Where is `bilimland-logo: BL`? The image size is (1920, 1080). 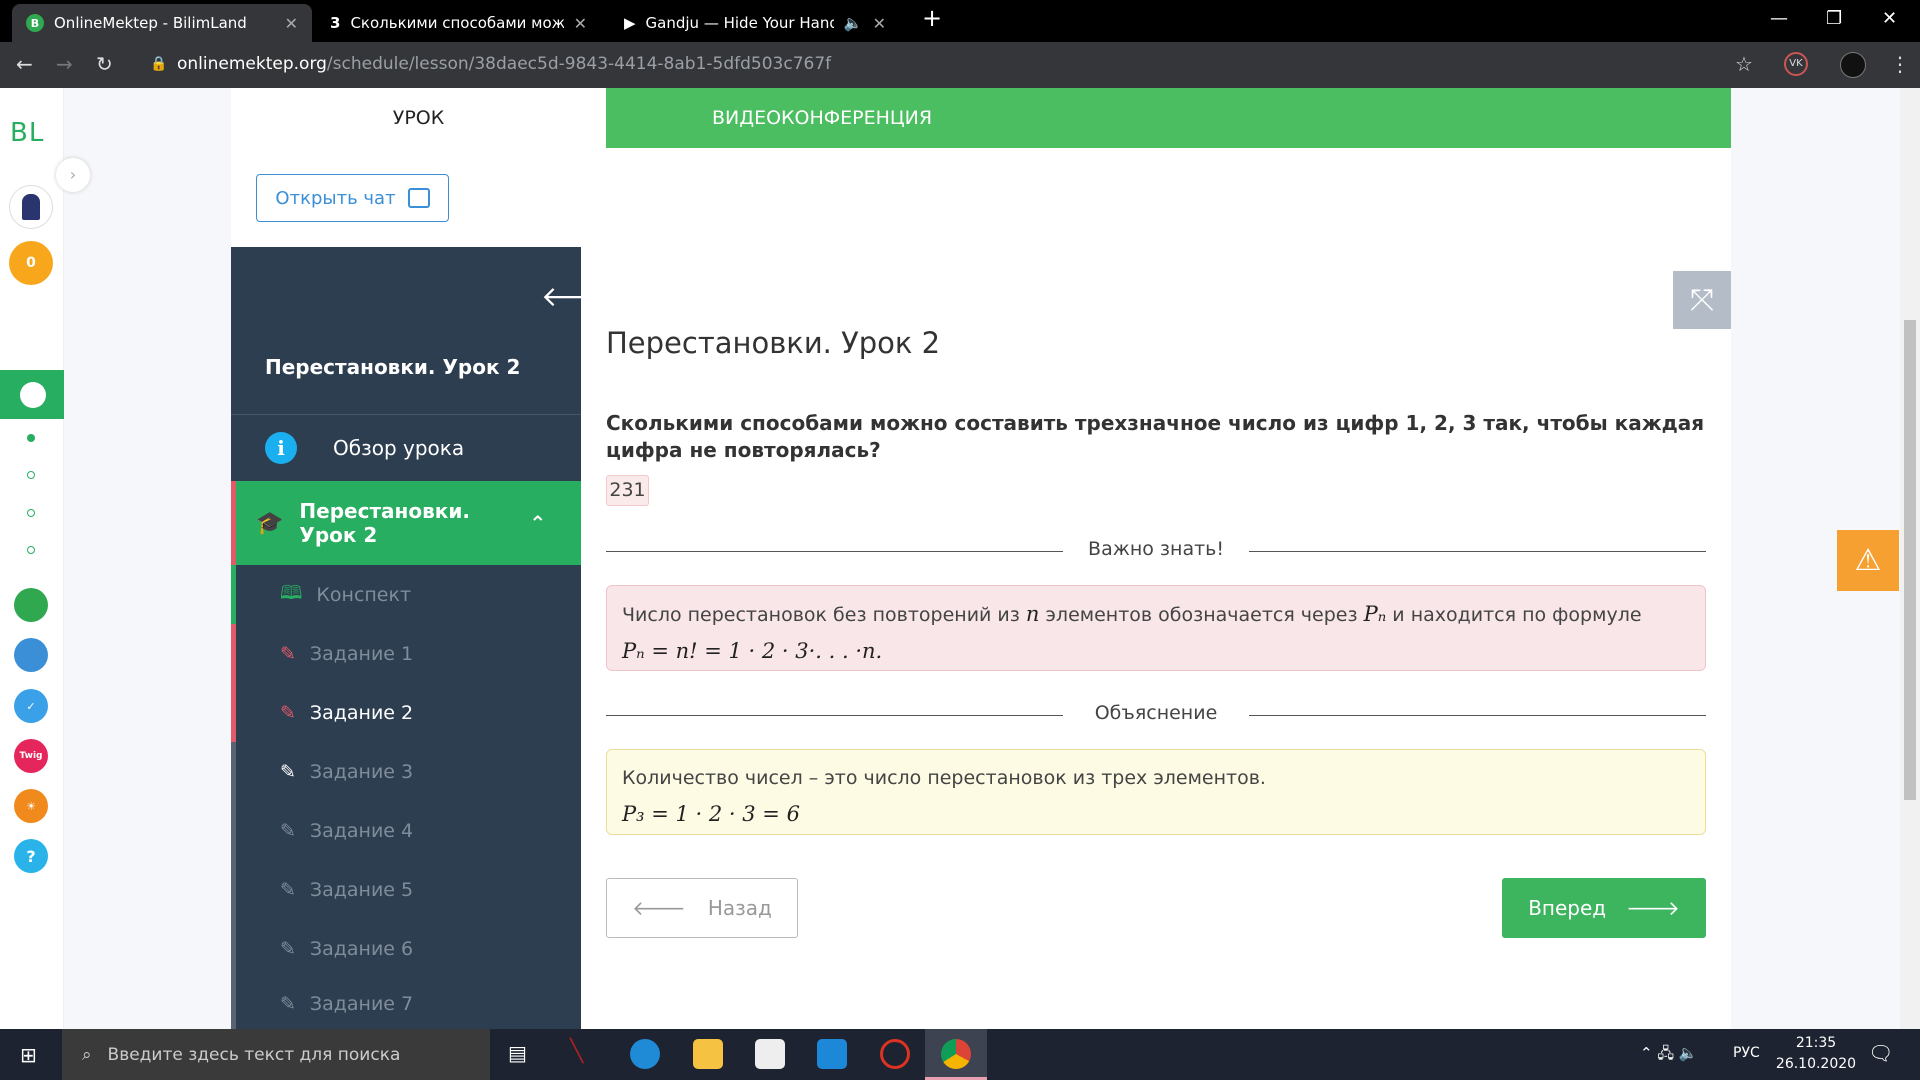
bilimland-logo: BL is located at coordinates (27, 133).